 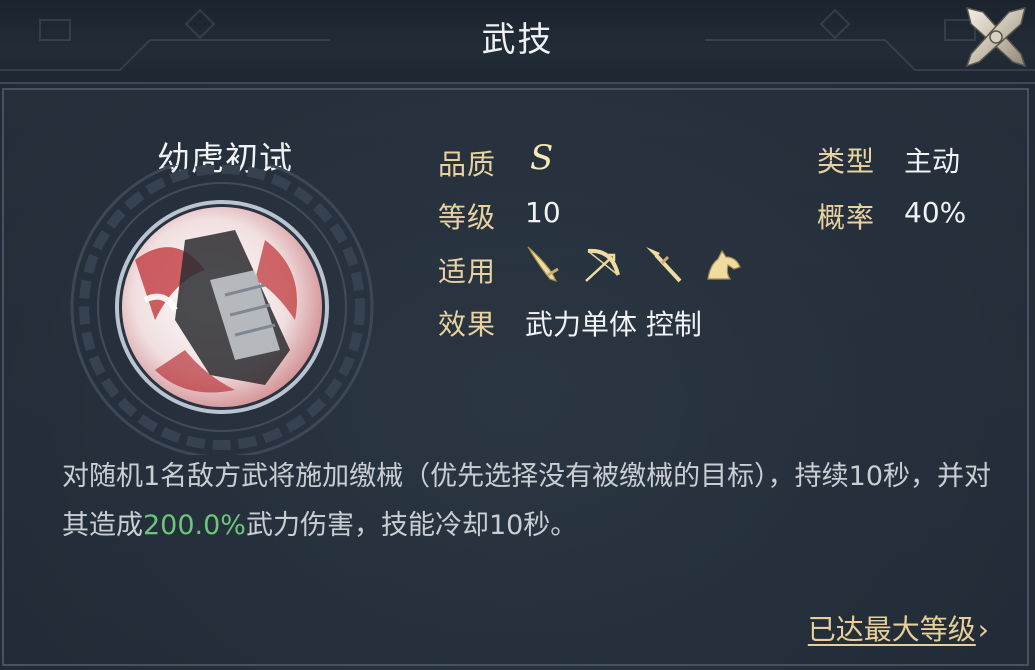 I want to click on level-label: 等级, so click(x=467, y=217).